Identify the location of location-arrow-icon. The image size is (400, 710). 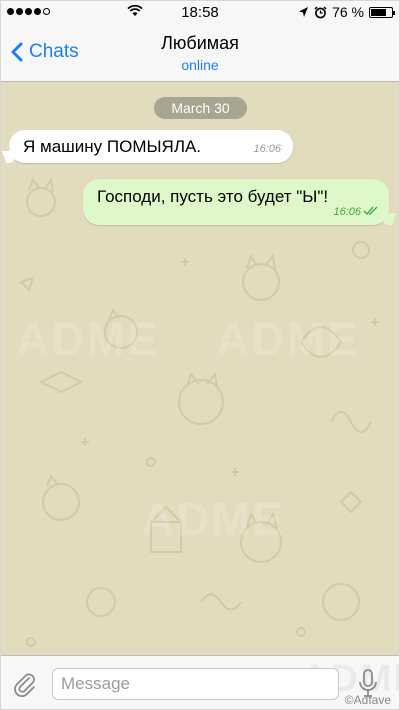
(304, 12).